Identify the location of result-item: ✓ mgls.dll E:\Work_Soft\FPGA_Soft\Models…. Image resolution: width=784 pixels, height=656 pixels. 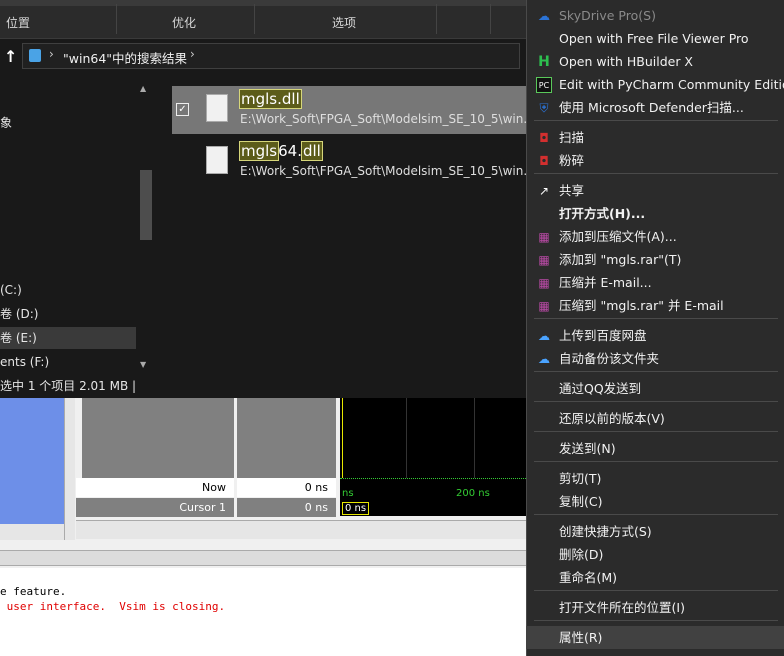
(353, 110).